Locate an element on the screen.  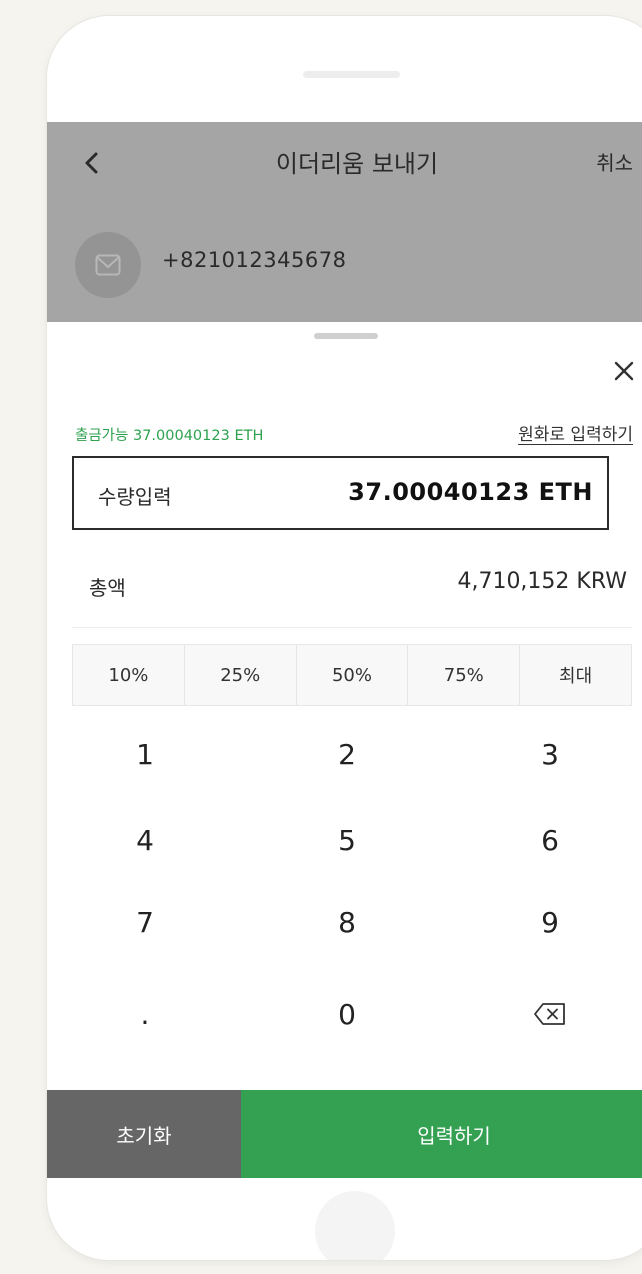
percent-25-button: 25% is located at coordinates (241, 675).